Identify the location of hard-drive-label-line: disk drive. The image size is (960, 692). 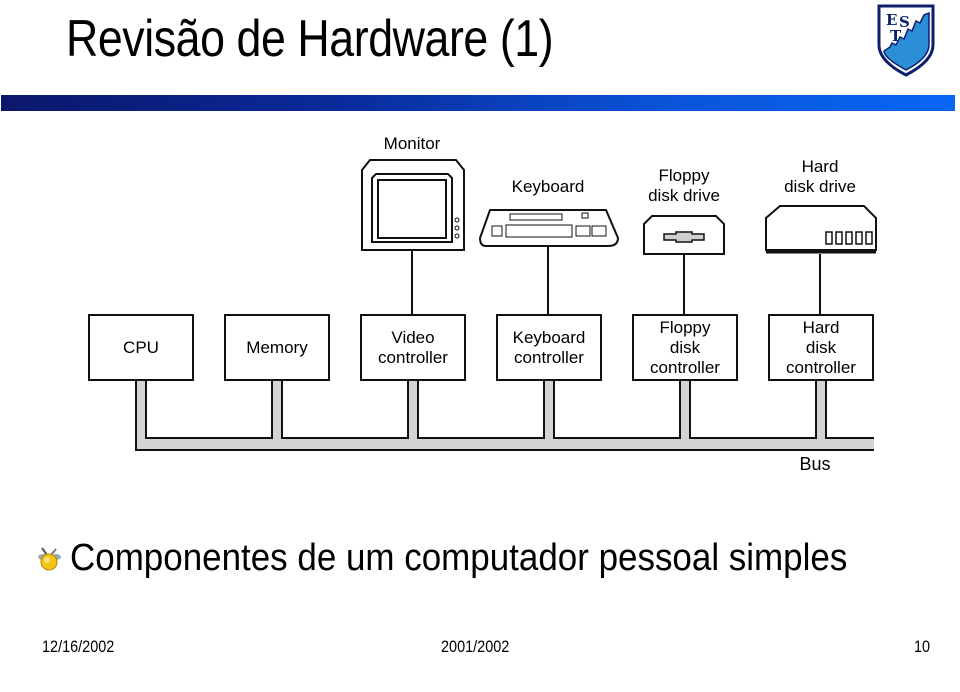
(820, 186).